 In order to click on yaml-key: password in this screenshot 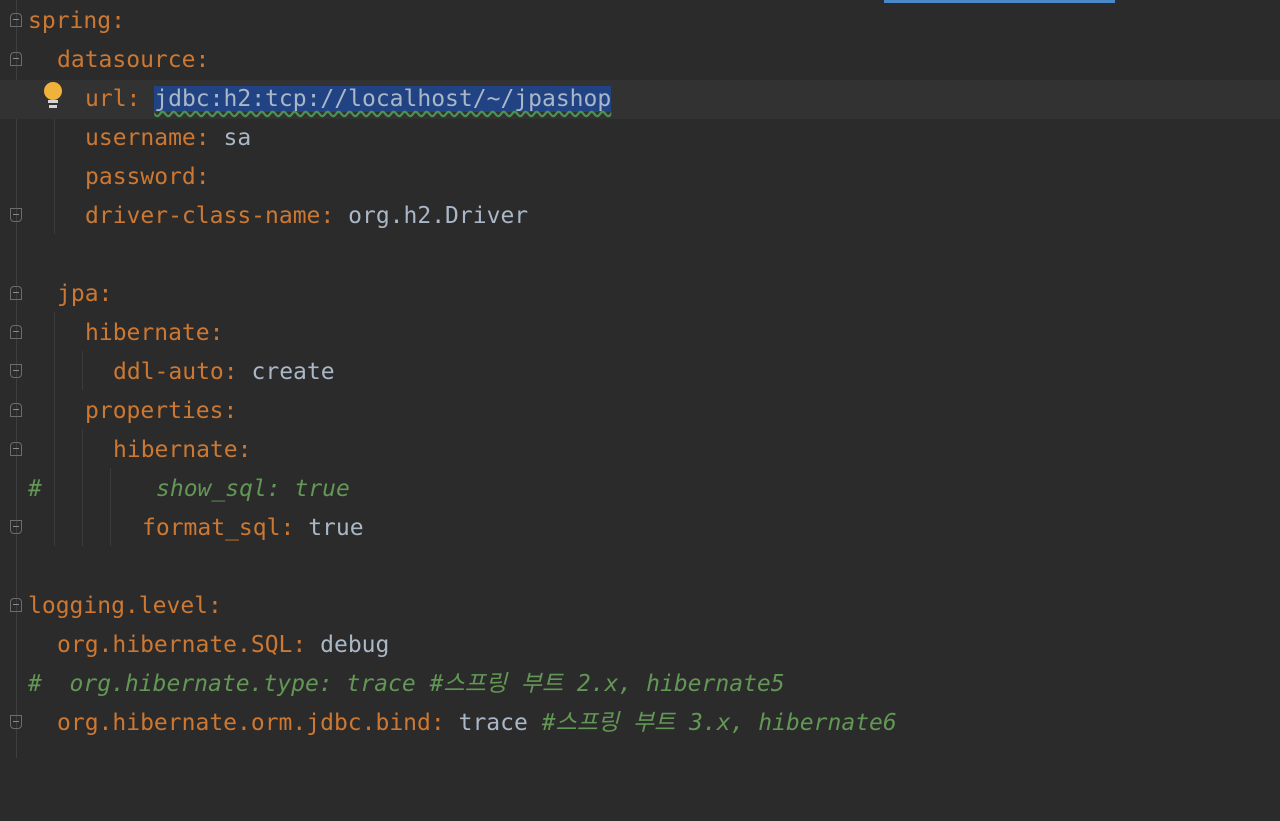, I will do `click(140, 177)`.